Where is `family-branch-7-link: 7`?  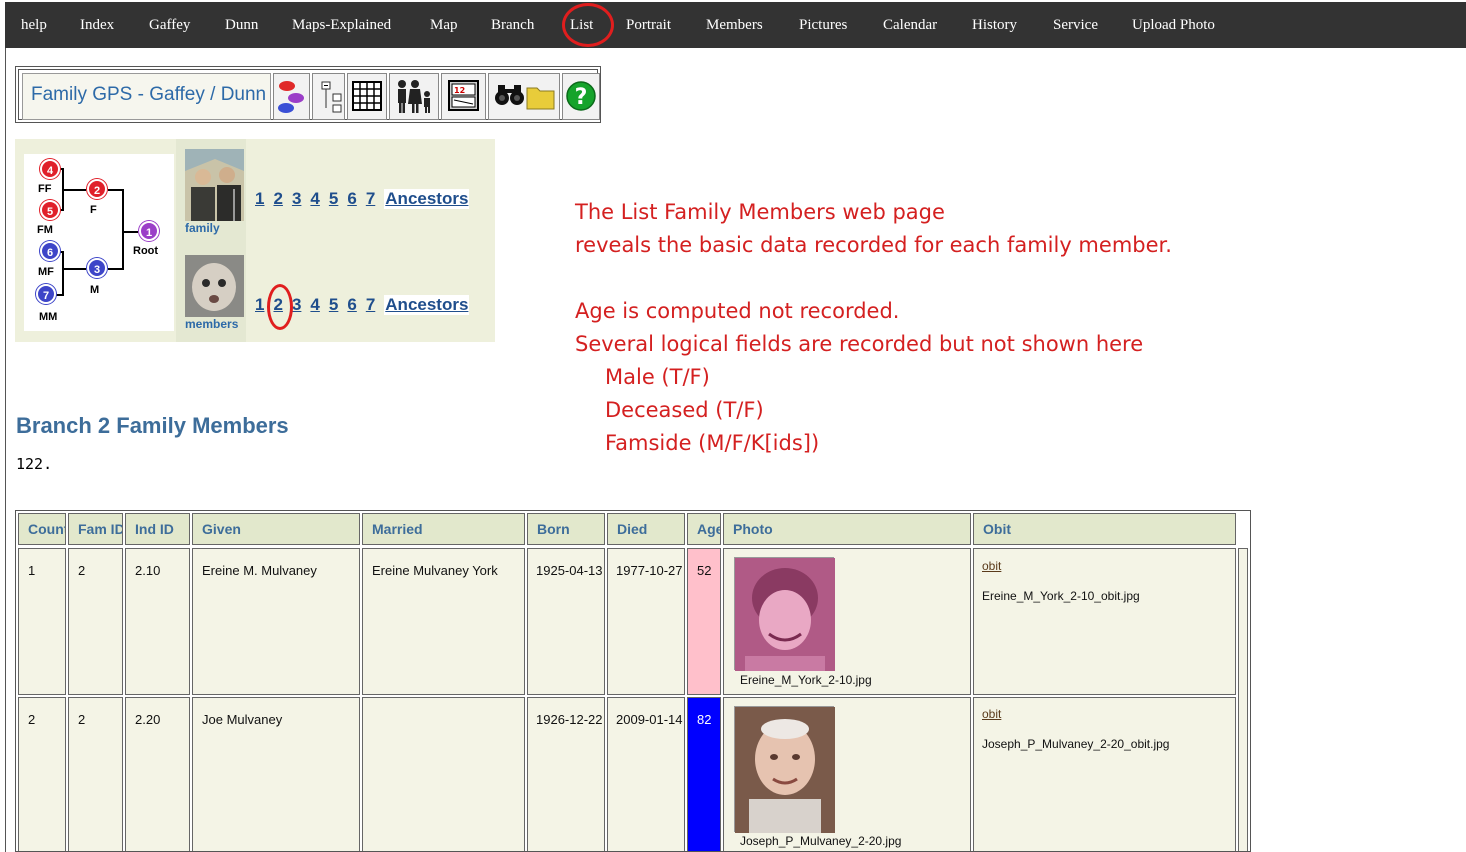 family-branch-7-link: 7 is located at coordinates (370, 199).